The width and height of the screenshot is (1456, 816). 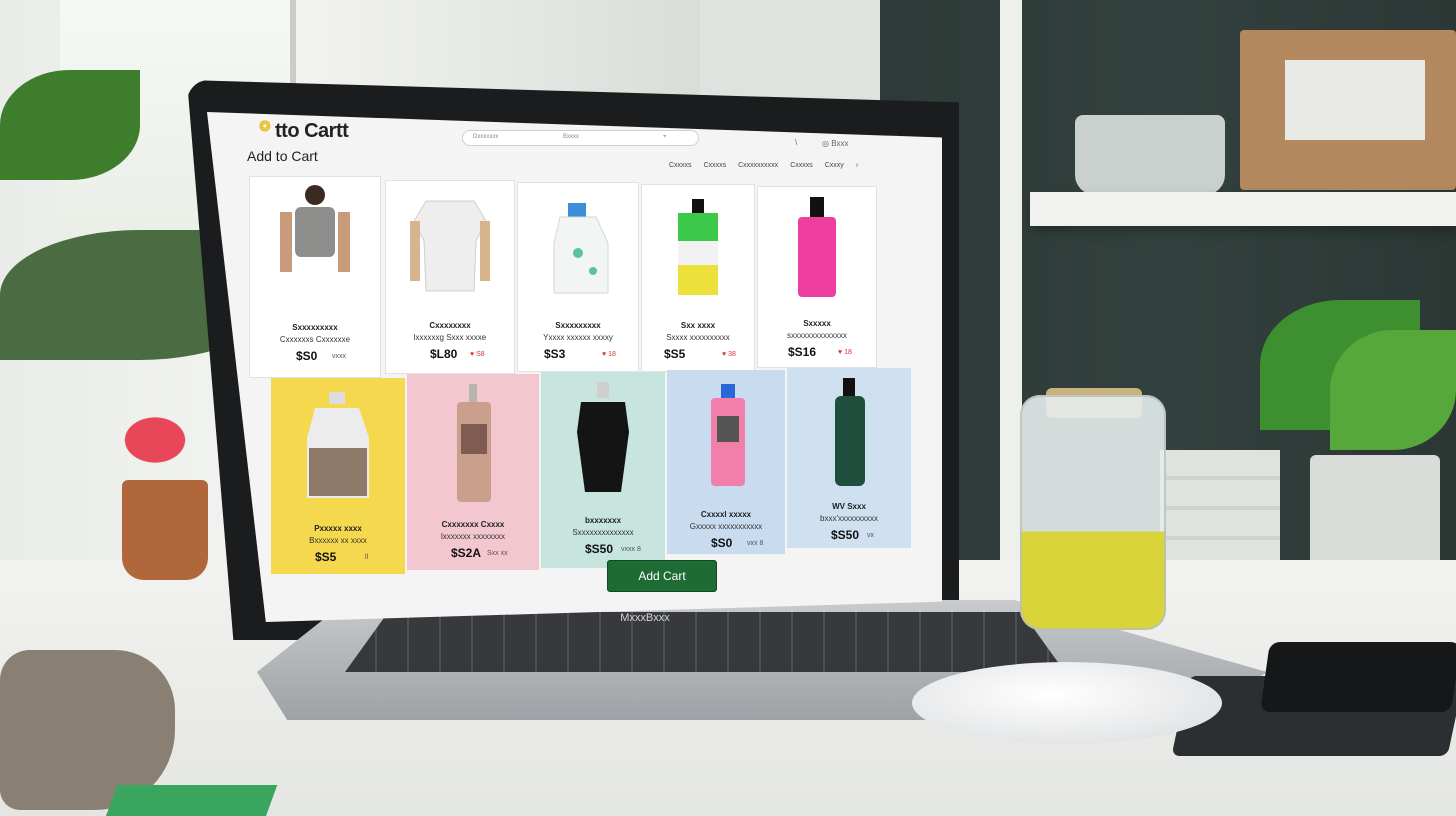 What do you see at coordinates (662, 576) in the screenshot?
I see `add-to-cart-button: Add Cart` at bounding box center [662, 576].